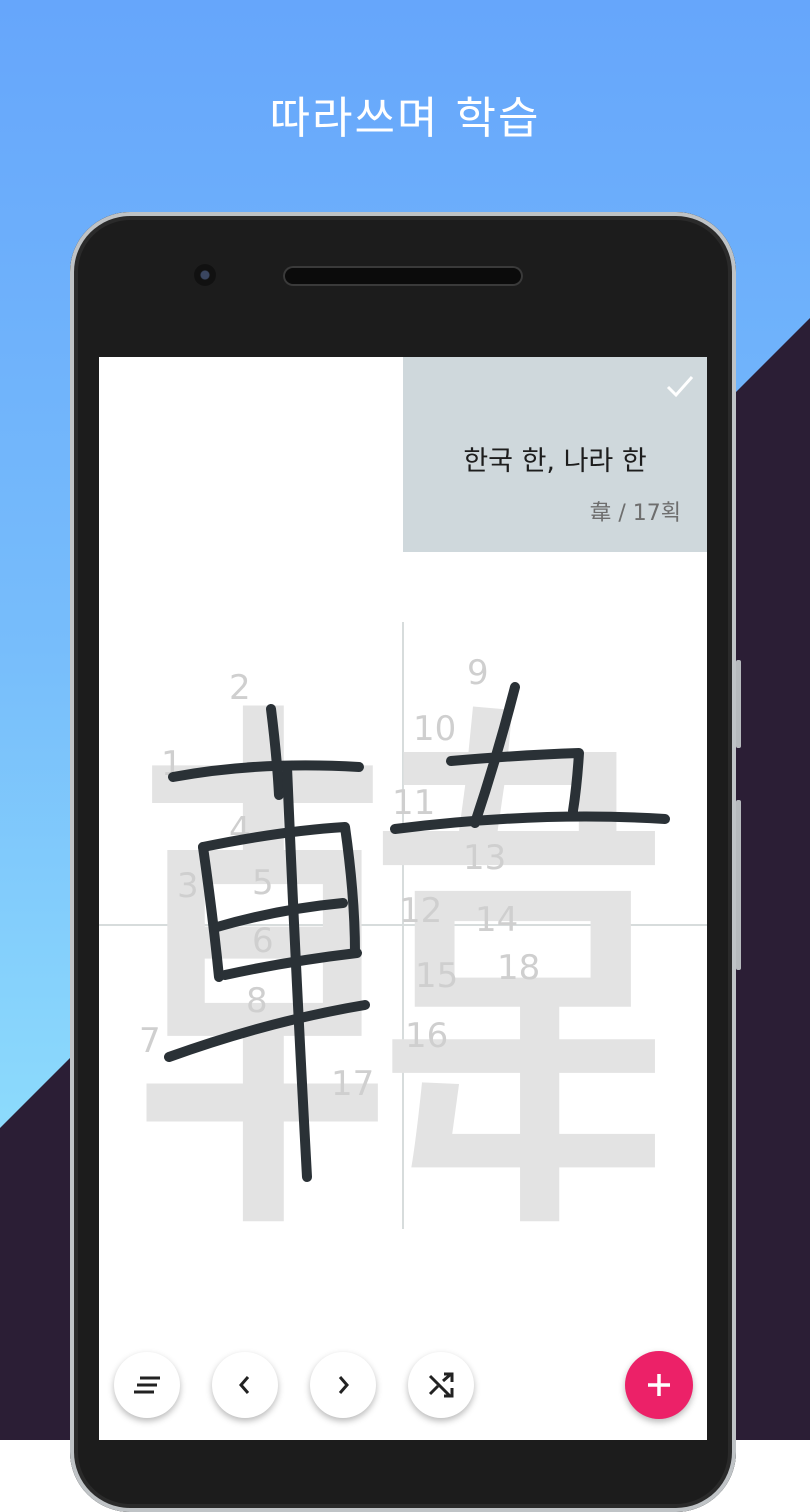  Describe the element at coordinates (257, 1001) in the screenshot. I see `stroke-number: 8` at that location.